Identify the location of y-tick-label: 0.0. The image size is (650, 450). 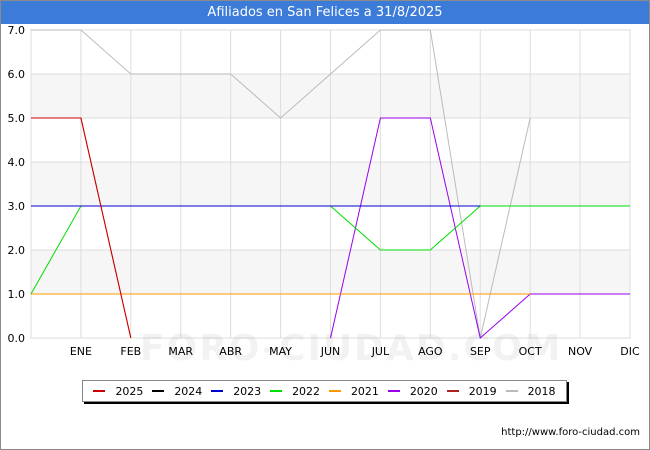
(17, 338).